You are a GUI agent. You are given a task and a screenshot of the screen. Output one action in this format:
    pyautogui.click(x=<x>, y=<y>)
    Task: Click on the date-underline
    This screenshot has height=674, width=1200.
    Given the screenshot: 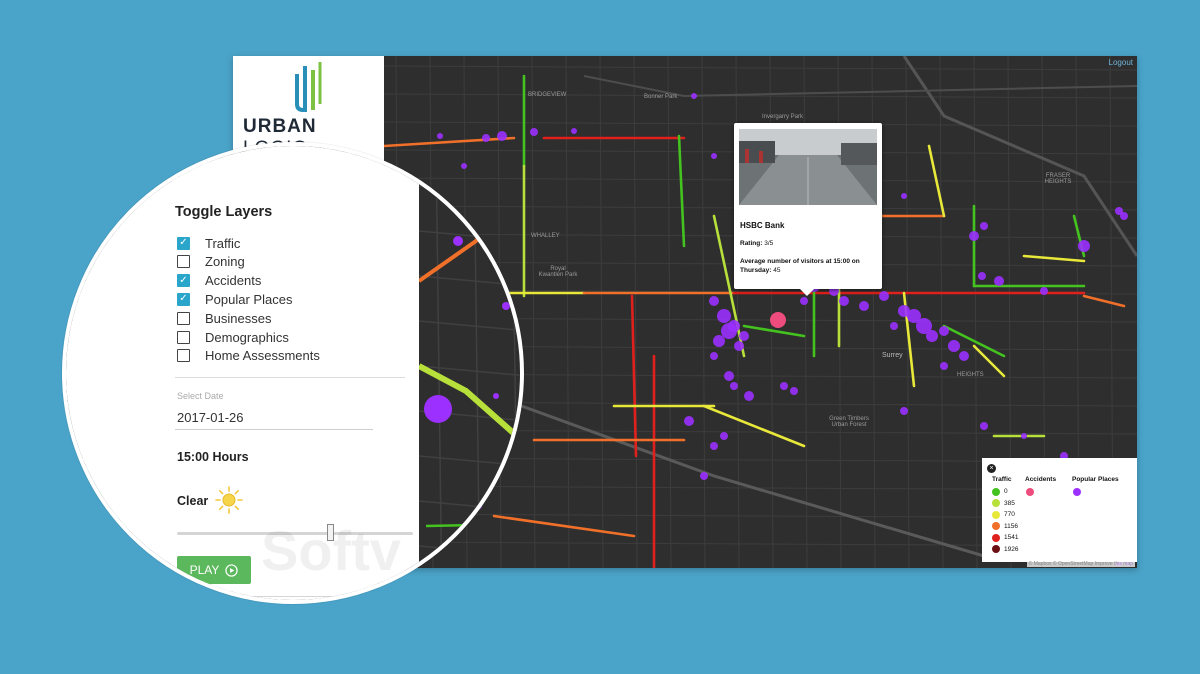 What is the action you would take?
    pyautogui.click(x=274, y=429)
    